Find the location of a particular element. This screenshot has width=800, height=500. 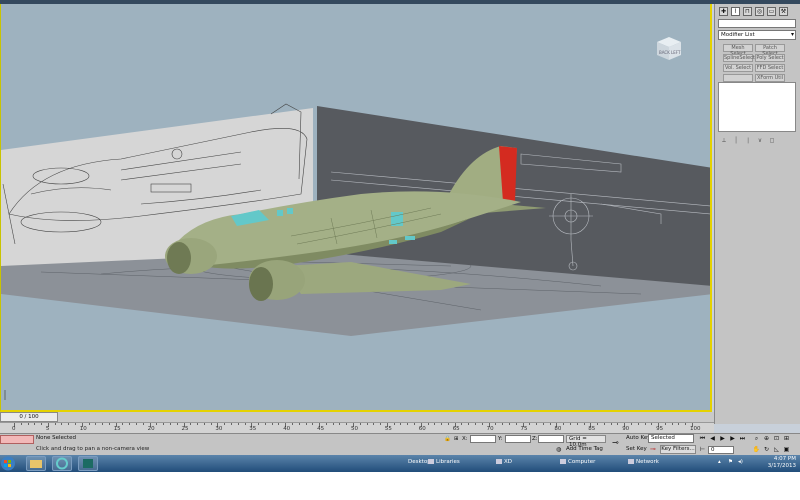

key-mode-dropdown: Selected is located at coordinates (671, 438).